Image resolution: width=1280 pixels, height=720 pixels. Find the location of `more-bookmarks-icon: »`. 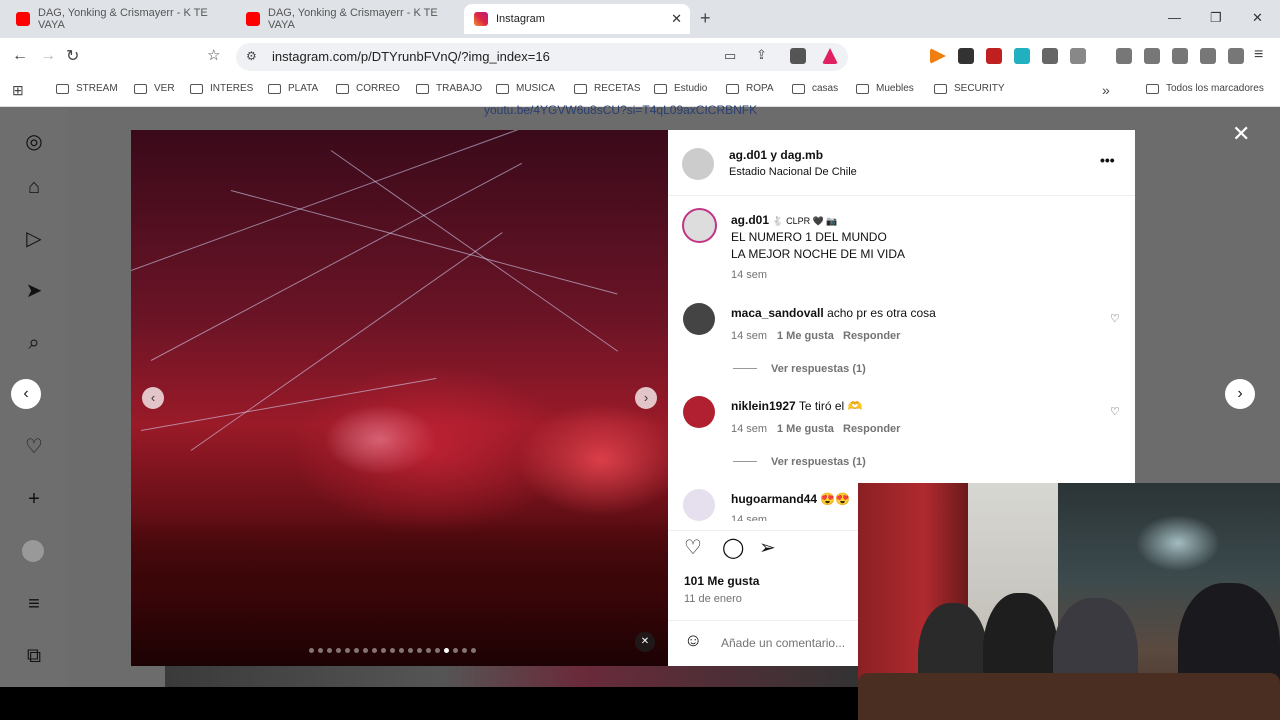

more-bookmarks-icon: » is located at coordinates (1106, 90).